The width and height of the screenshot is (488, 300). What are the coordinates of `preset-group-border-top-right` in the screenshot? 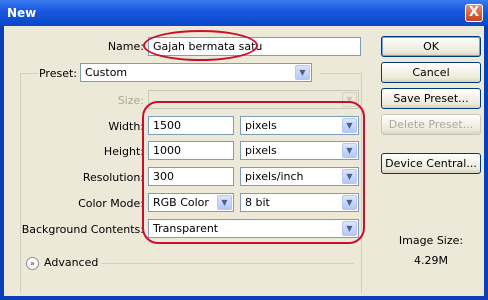 It's located at (340, 73).